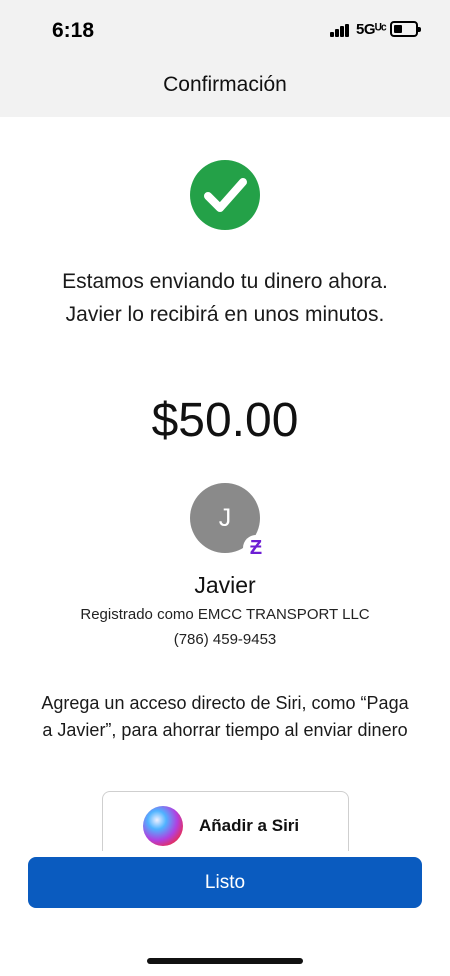  I want to click on add-to-siri-label: Añadir a Siri, so click(249, 825).